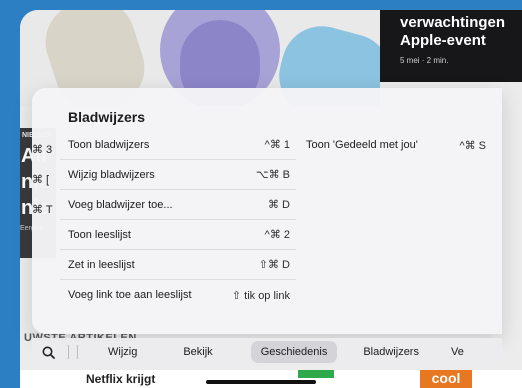 The image size is (522, 388). What do you see at coordinates (472, 145) in the screenshot?
I see `menu-item-shortcut: ^⌘ S` at bounding box center [472, 145].